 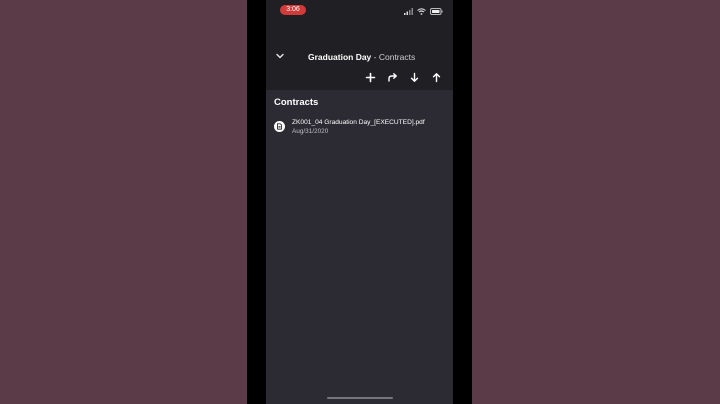 I want to click on arrow-up-icon, so click(x=436, y=78).